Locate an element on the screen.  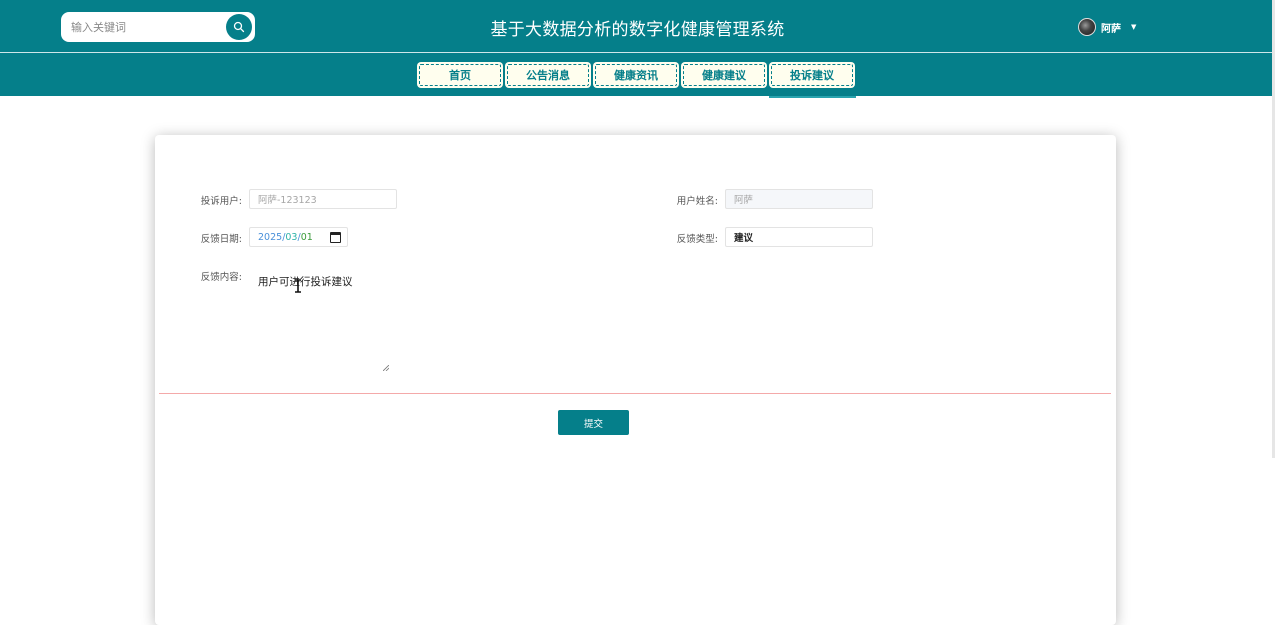
complaint-user-label: 投诉用户: is located at coordinates (221, 201).